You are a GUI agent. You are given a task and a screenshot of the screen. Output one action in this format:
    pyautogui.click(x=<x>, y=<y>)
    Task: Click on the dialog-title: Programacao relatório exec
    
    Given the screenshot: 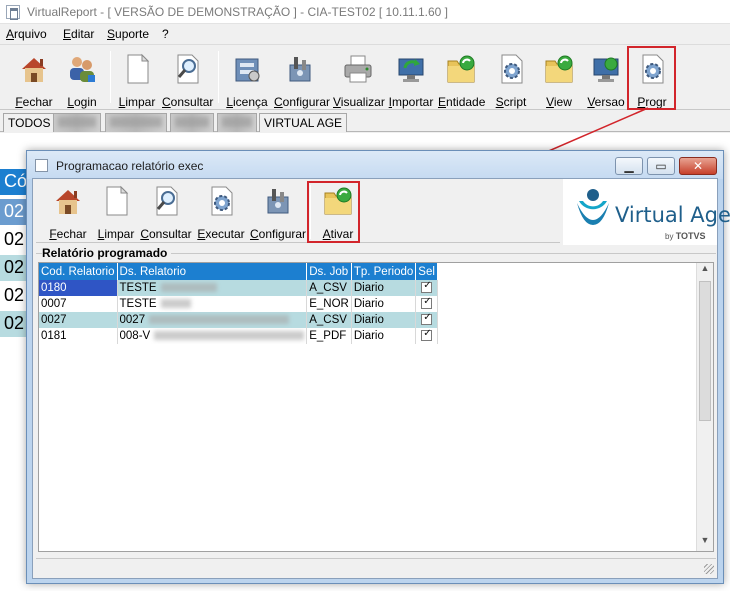 What is the action you would take?
    pyautogui.click(x=130, y=166)
    